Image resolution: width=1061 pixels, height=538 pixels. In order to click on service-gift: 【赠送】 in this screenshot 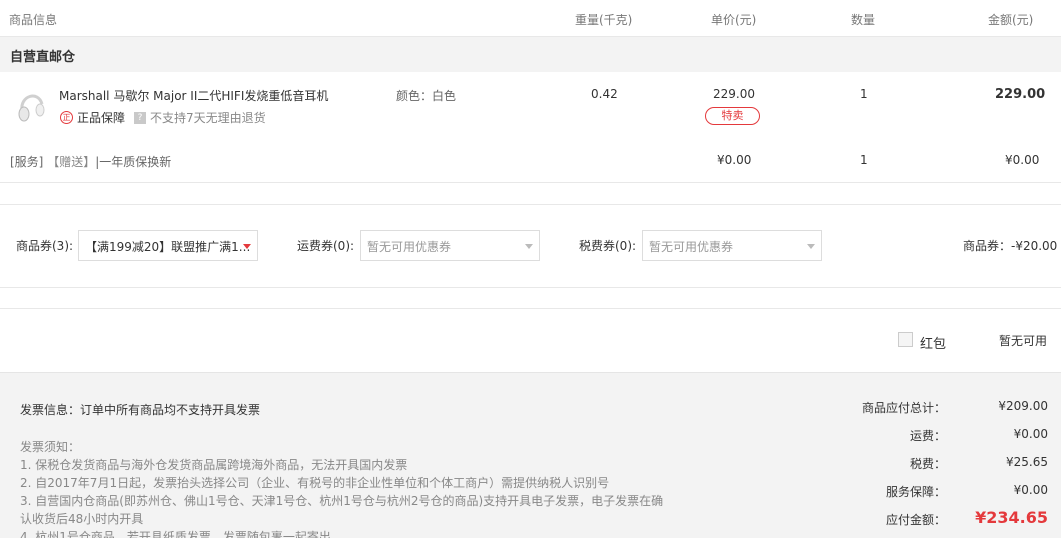, I will do `click(71, 162)`.